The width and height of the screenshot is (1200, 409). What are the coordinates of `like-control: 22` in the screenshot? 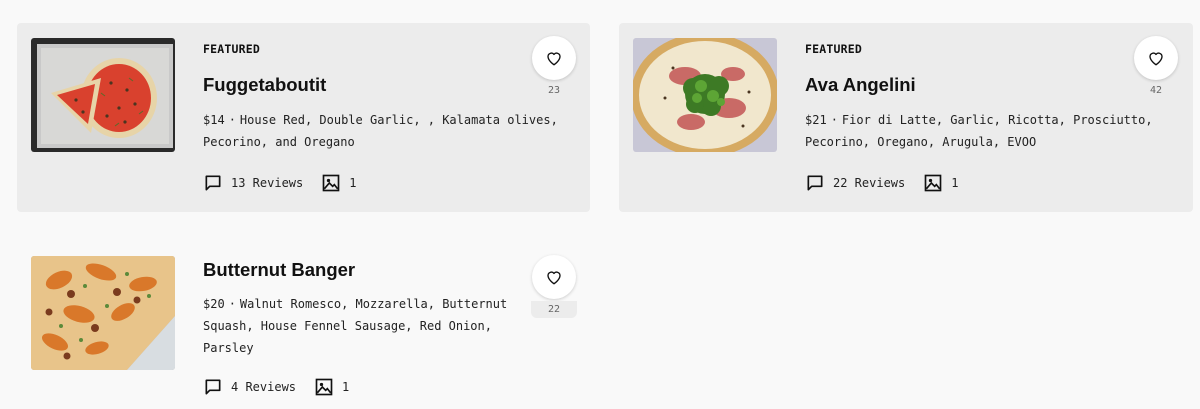 It's located at (554, 286).